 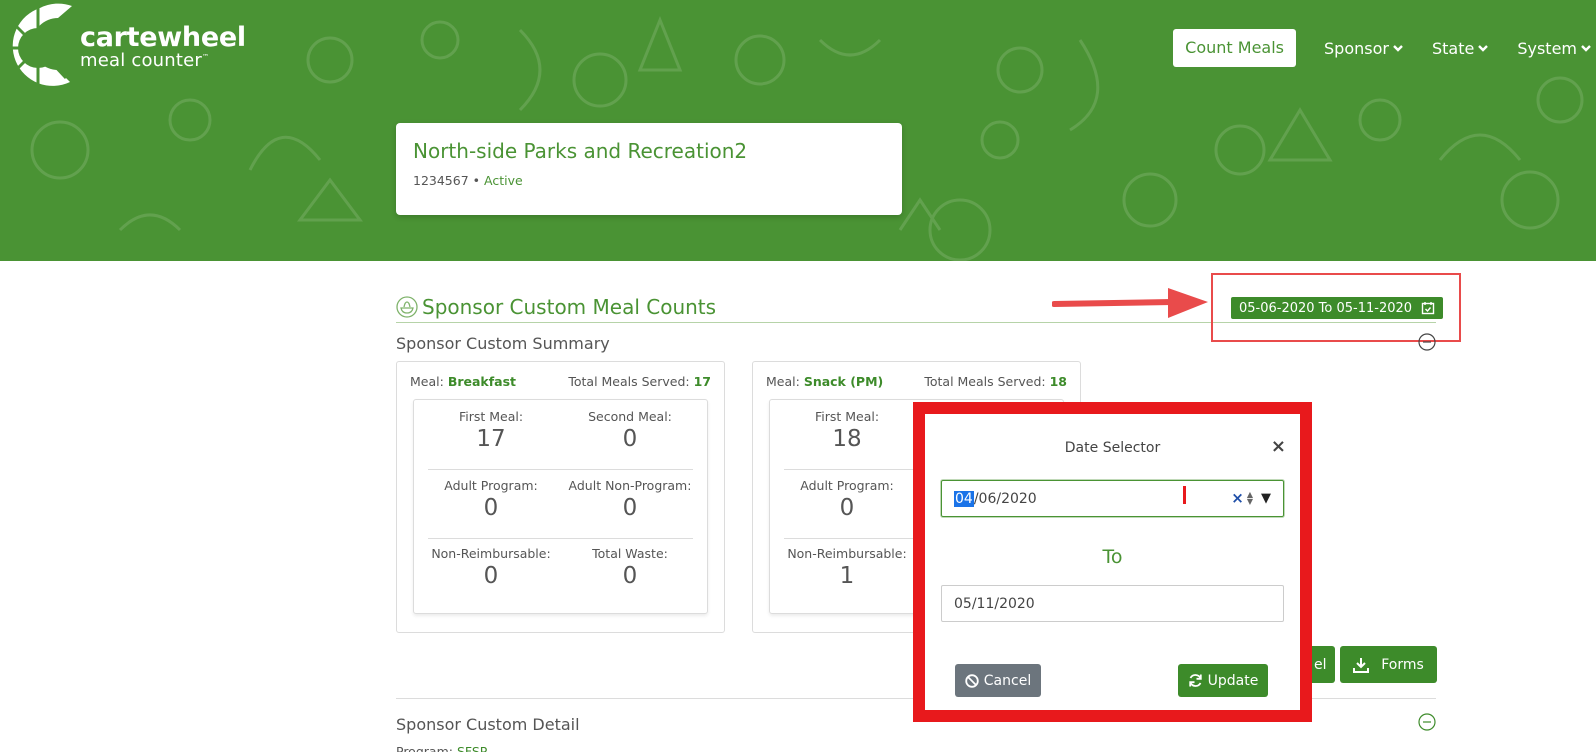 I want to click on program-line: Program: SFSP, so click(x=442, y=748).